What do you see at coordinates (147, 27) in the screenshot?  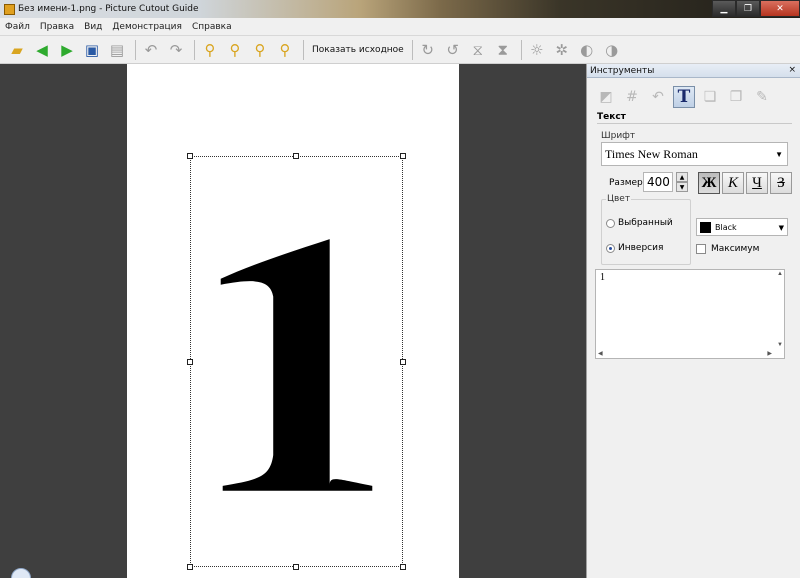 I see `menu-demo: Демонстрация` at bounding box center [147, 27].